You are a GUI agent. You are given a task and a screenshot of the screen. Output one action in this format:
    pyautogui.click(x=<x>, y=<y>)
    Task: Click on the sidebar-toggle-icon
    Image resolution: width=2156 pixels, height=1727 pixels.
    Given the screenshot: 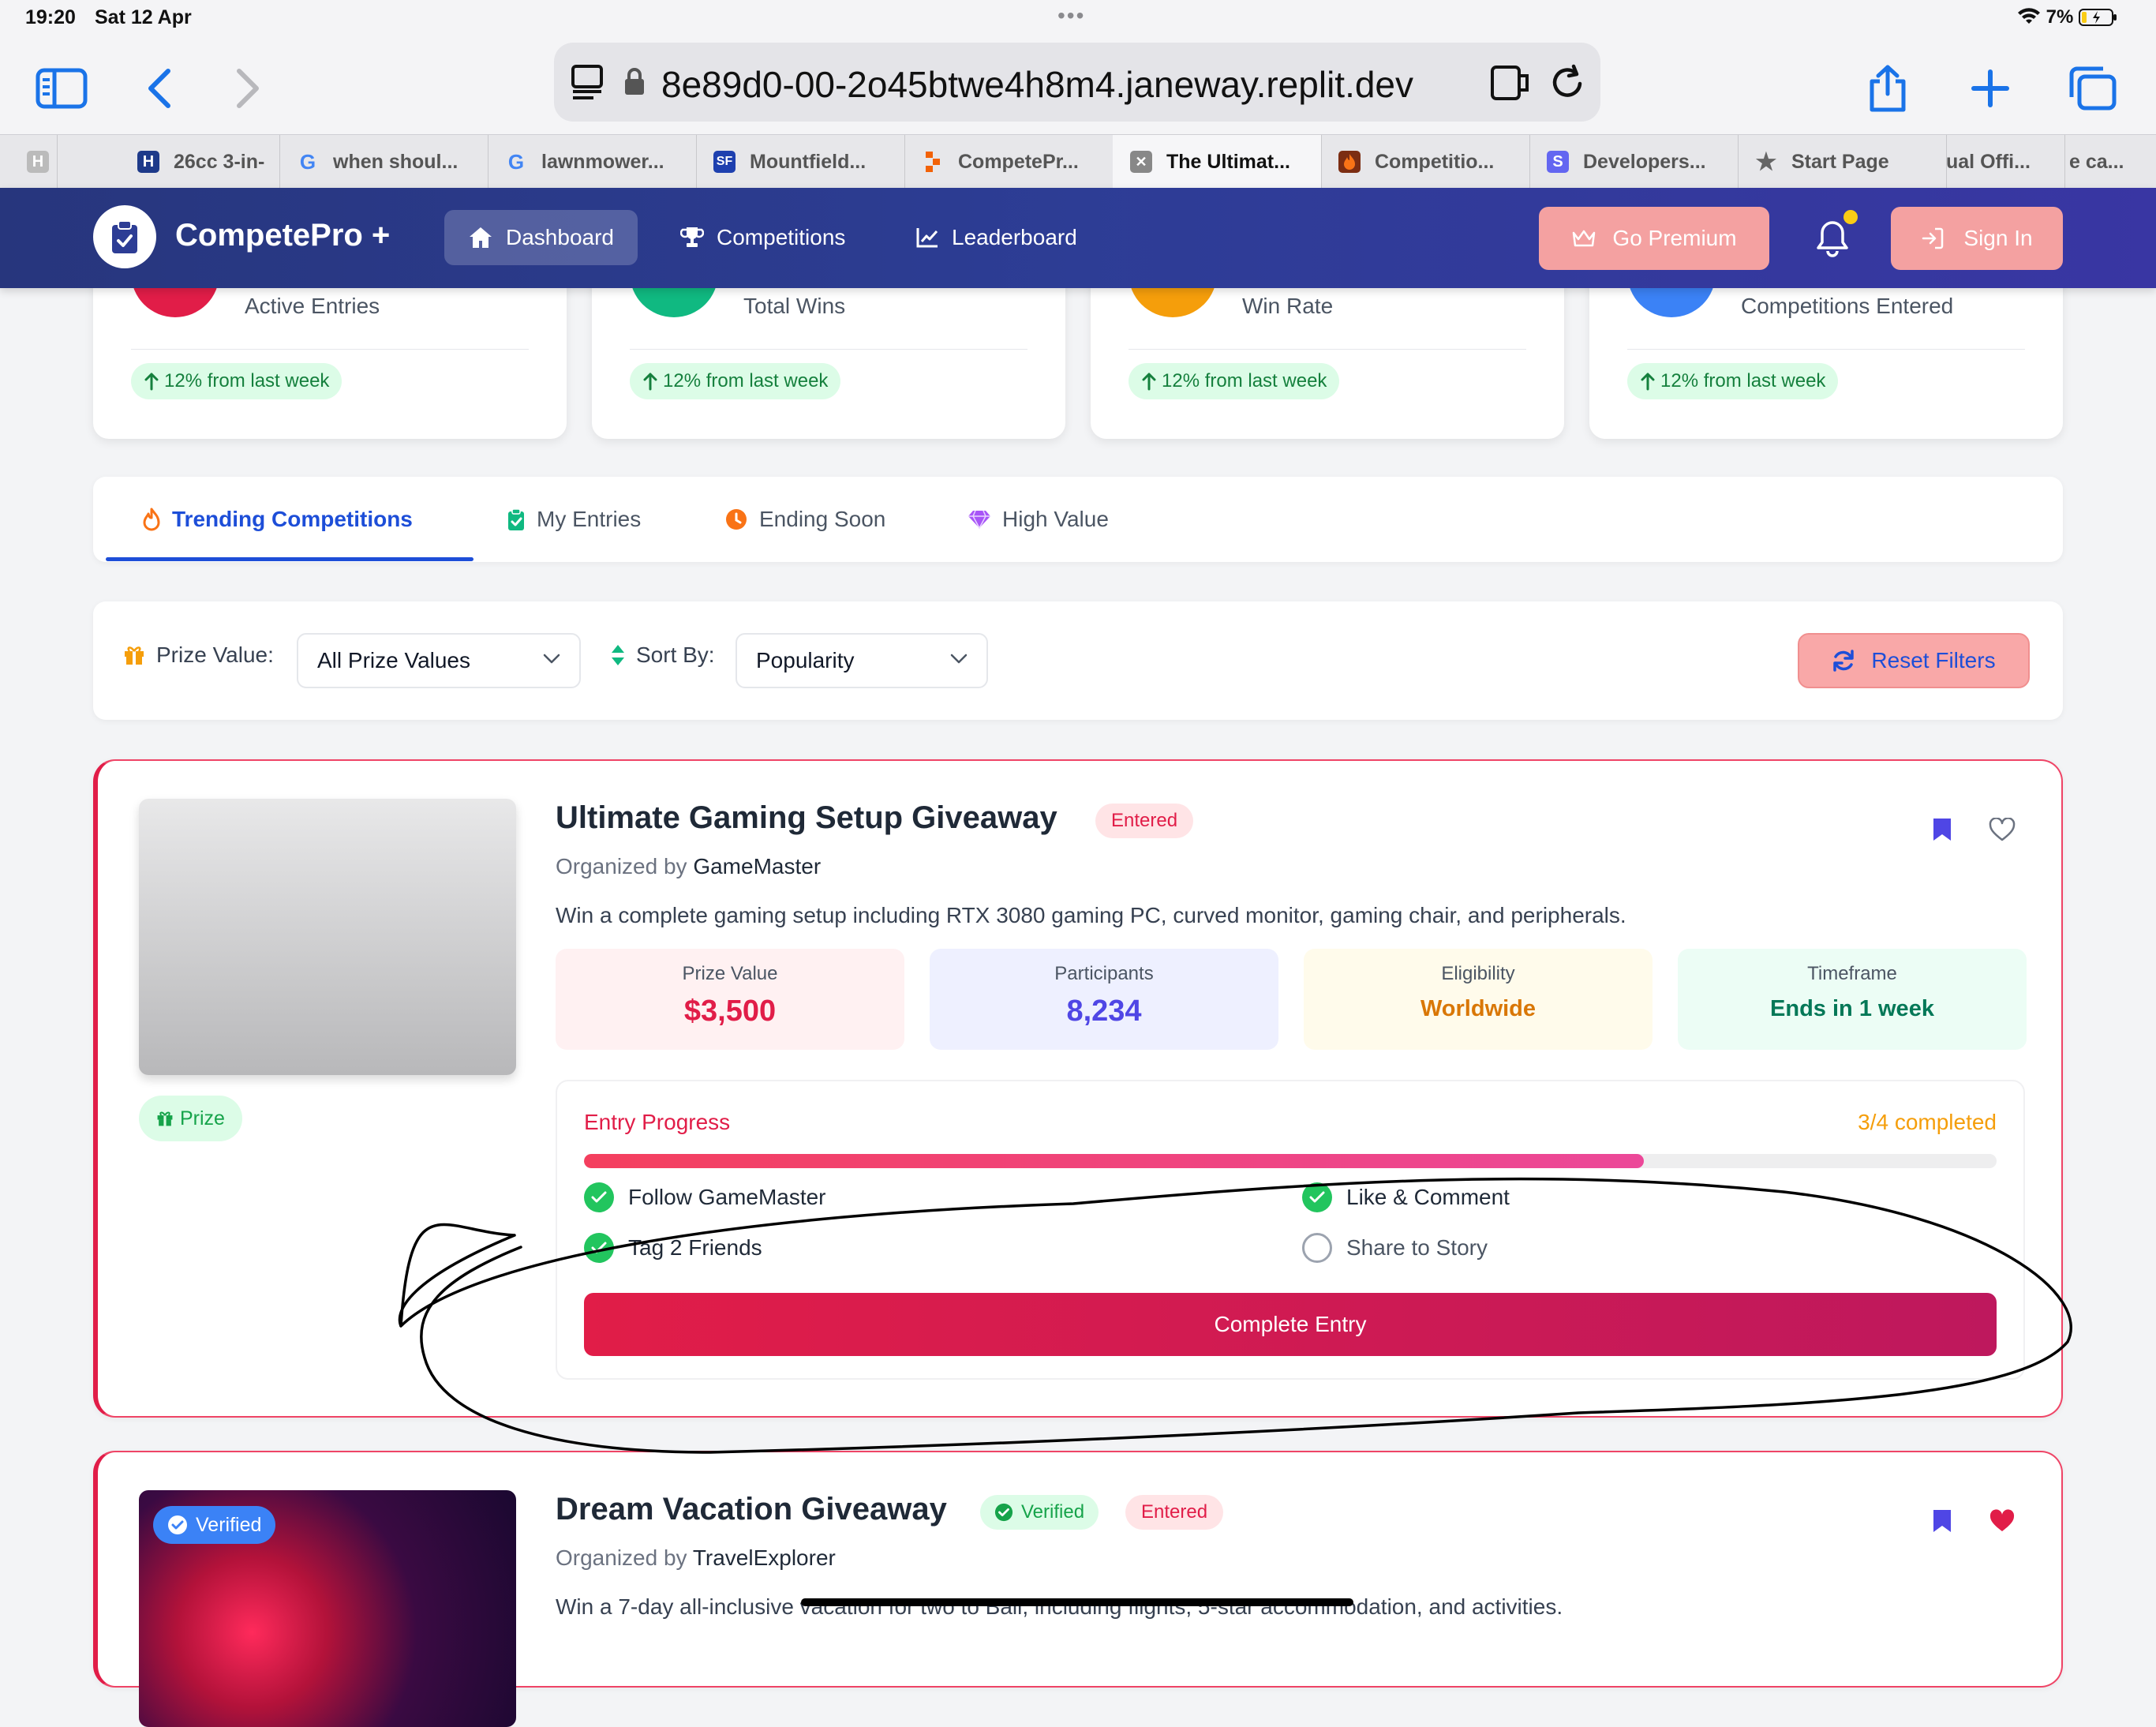 What is the action you would take?
    pyautogui.click(x=61, y=88)
    